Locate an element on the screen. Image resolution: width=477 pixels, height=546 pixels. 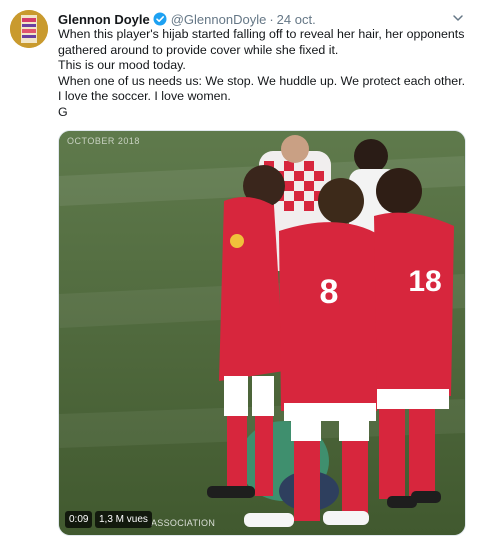
jersey-number-8: 8 is located at coordinates (329, 292).